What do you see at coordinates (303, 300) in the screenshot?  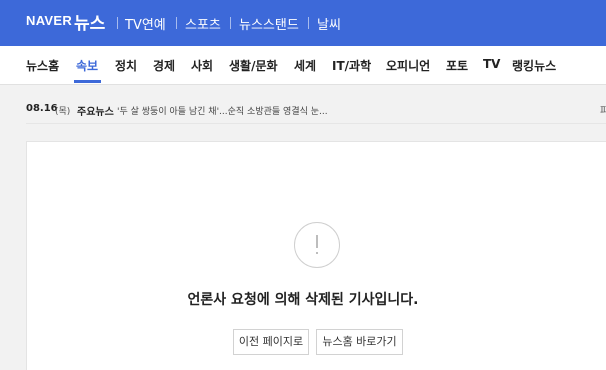 I see `deleted-article-message: 언론사 요청에 의해 삭제된 기사입니다.` at bounding box center [303, 300].